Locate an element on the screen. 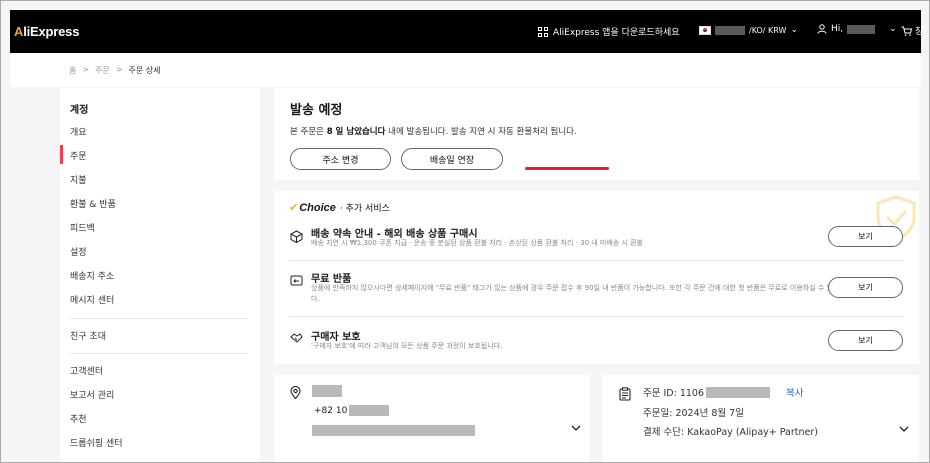 This screenshot has width=930, height=463. change-address-button: 주소 변경 is located at coordinates (340, 159).